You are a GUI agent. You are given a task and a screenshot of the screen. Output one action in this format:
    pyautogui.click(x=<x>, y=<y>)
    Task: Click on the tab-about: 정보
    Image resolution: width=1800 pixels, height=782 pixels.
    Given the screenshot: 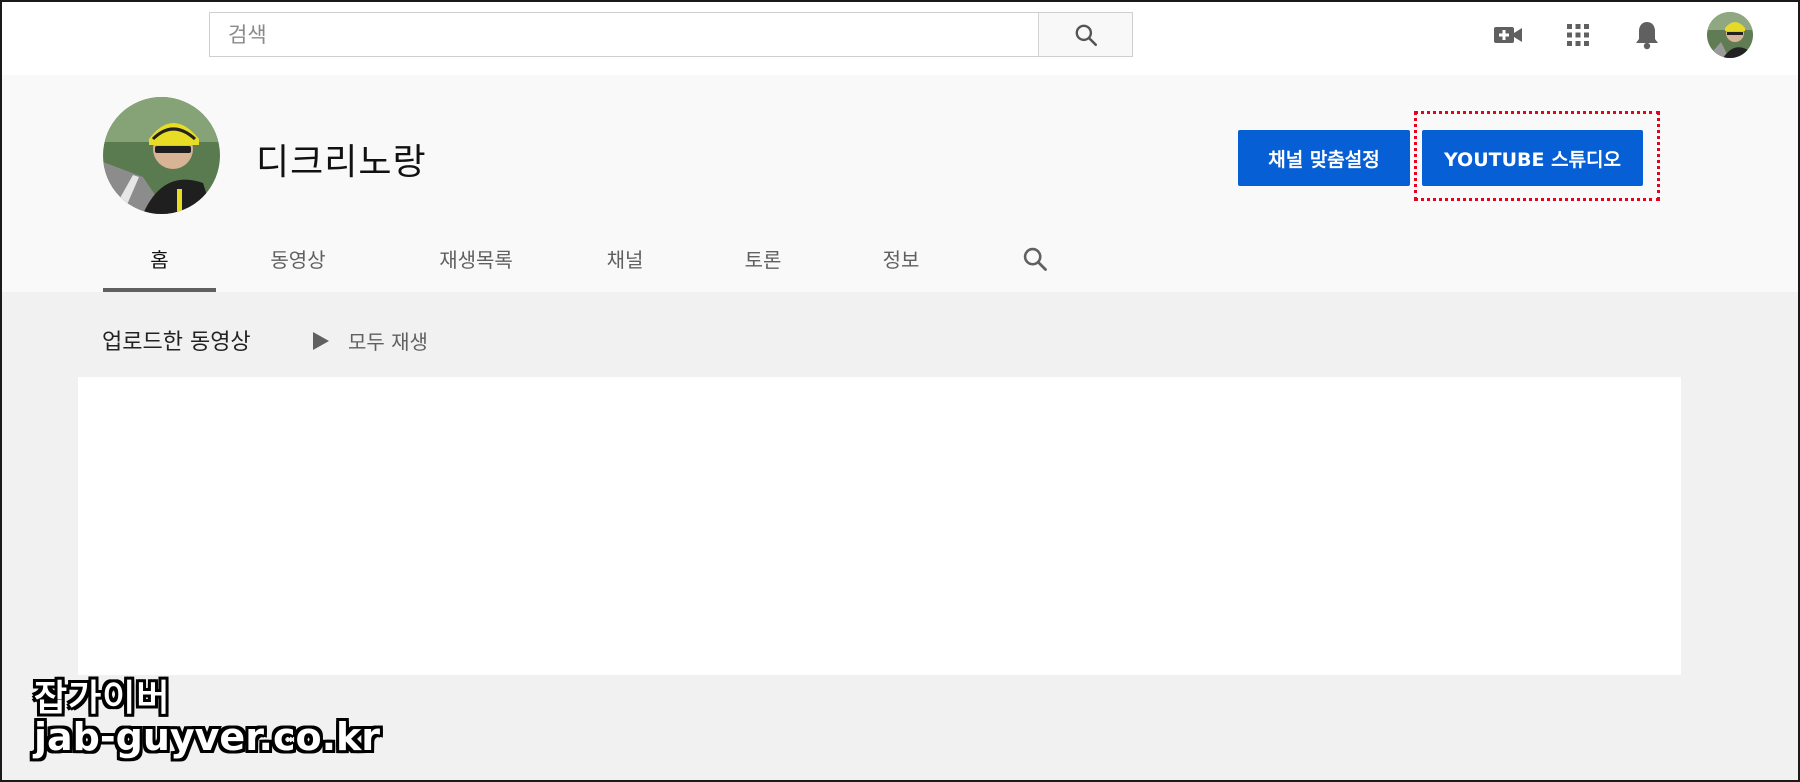 What is the action you would take?
    pyautogui.click(x=901, y=258)
    